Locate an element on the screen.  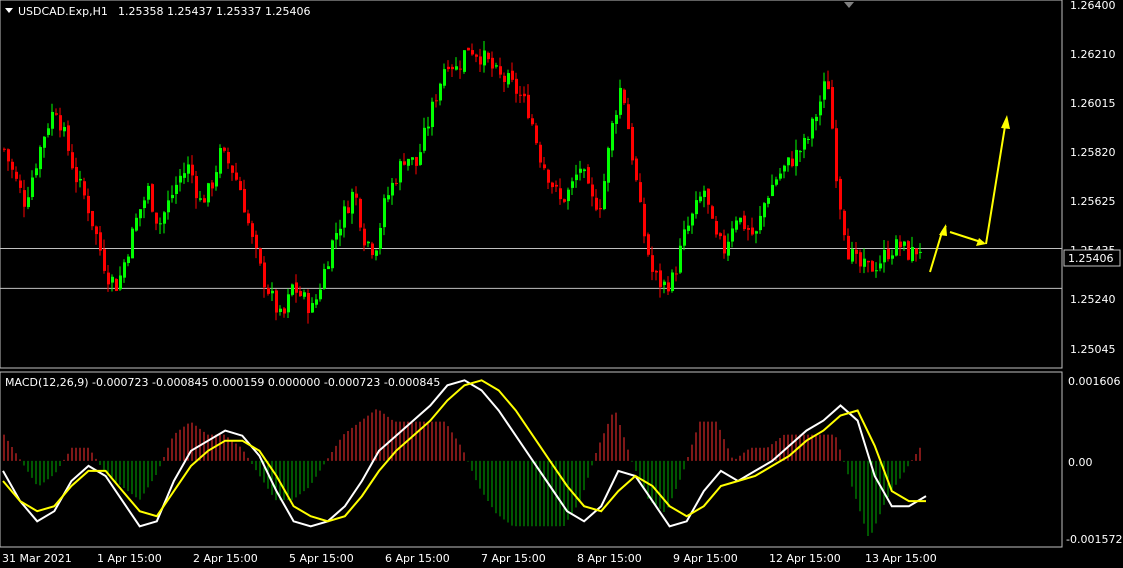
time-tick: 8 Apr 15:00 is located at coordinates (609, 558).